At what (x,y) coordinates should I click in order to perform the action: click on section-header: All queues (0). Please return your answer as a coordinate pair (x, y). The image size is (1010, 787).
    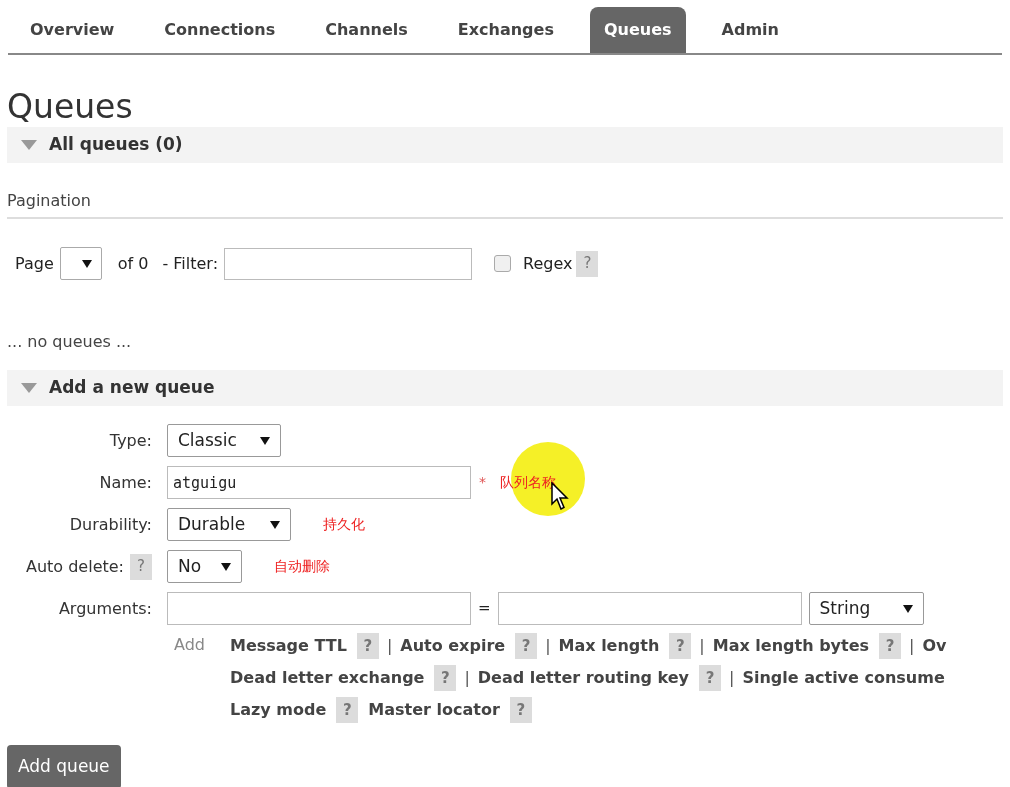
    Looking at the image, I should click on (505, 145).